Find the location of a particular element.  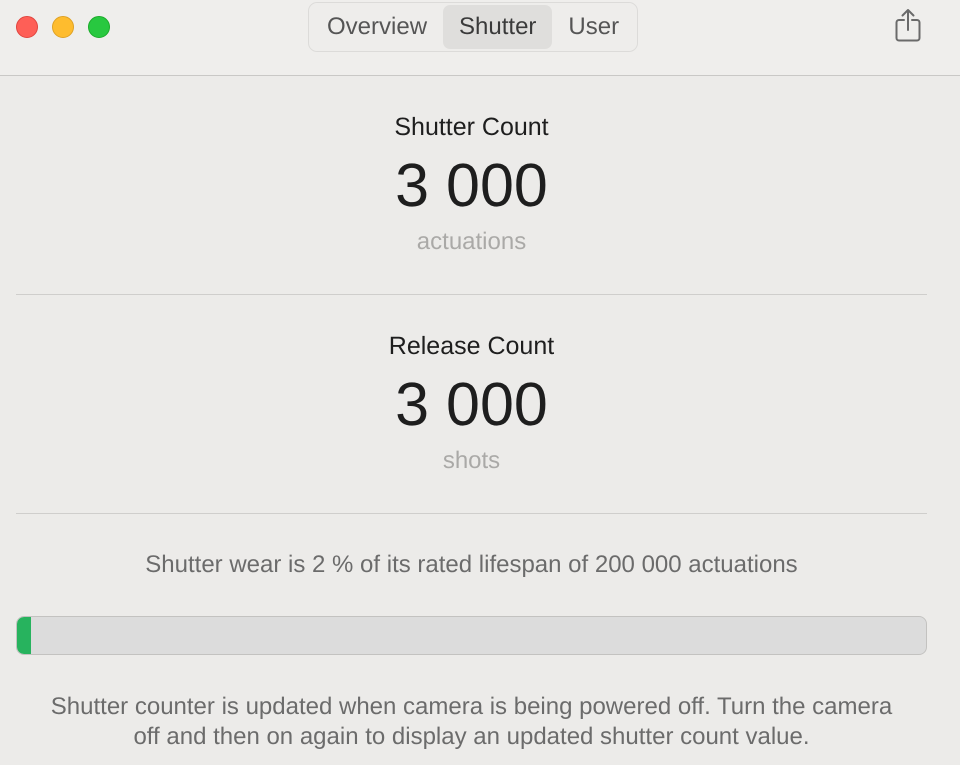

share-icon is located at coordinates (908, 25).